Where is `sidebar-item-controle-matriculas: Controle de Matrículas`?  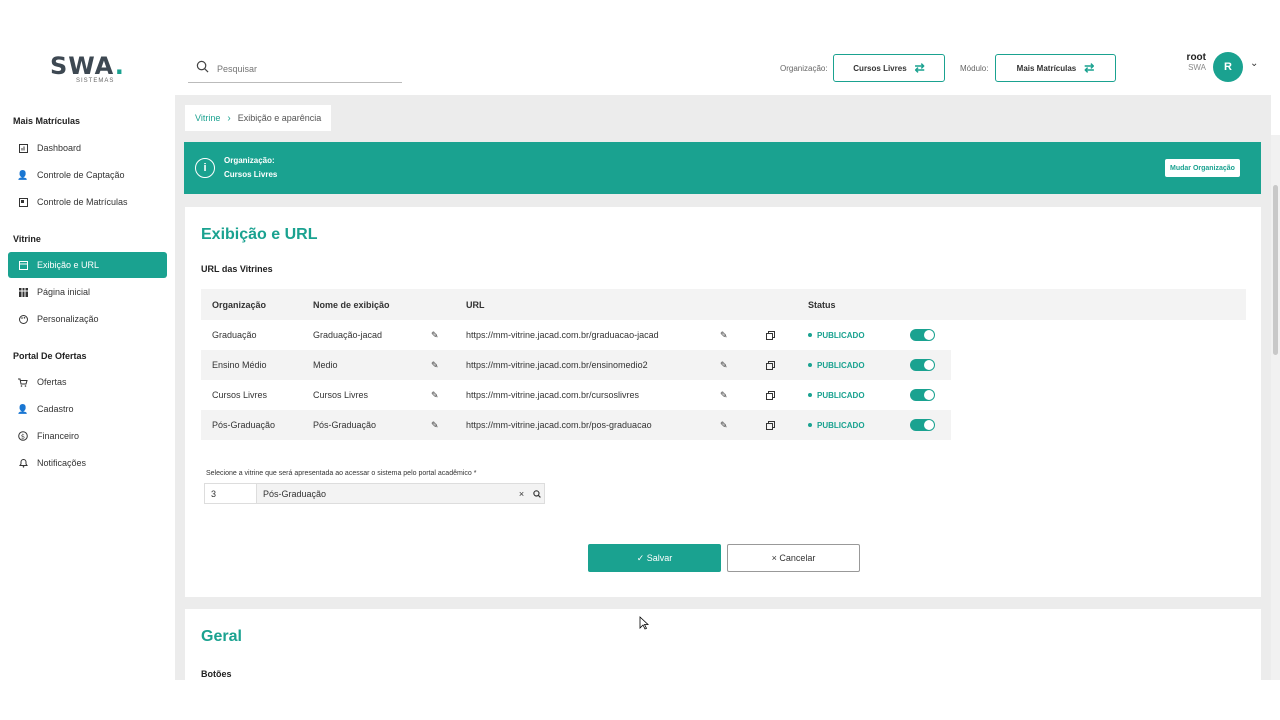
sidebar-item-controle-matriculas: Controle de Matrículas is located at coordinates (87, 202).